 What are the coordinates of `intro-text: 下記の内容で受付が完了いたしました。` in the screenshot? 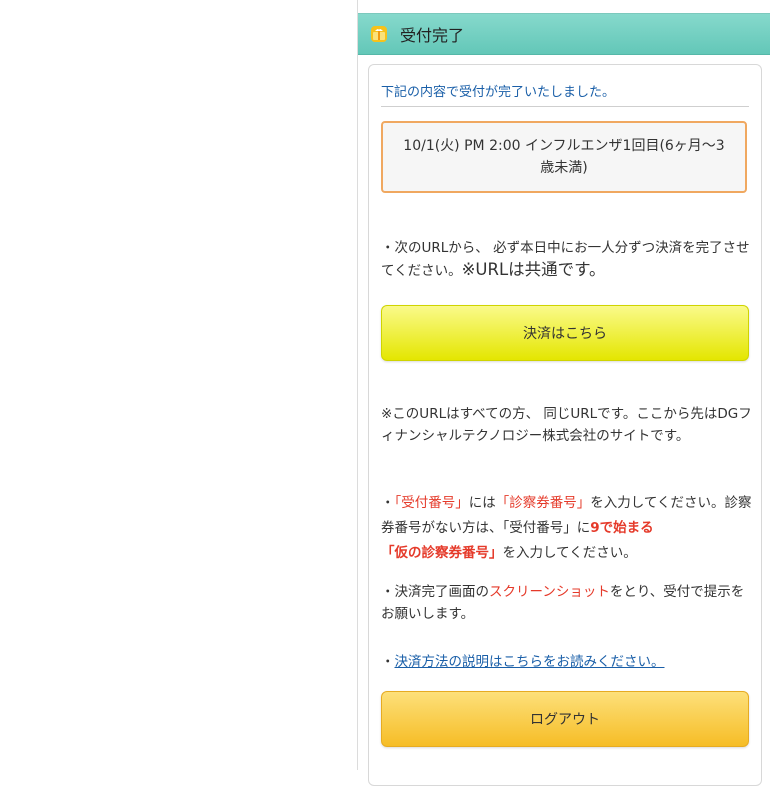 It's located at (565, 94).